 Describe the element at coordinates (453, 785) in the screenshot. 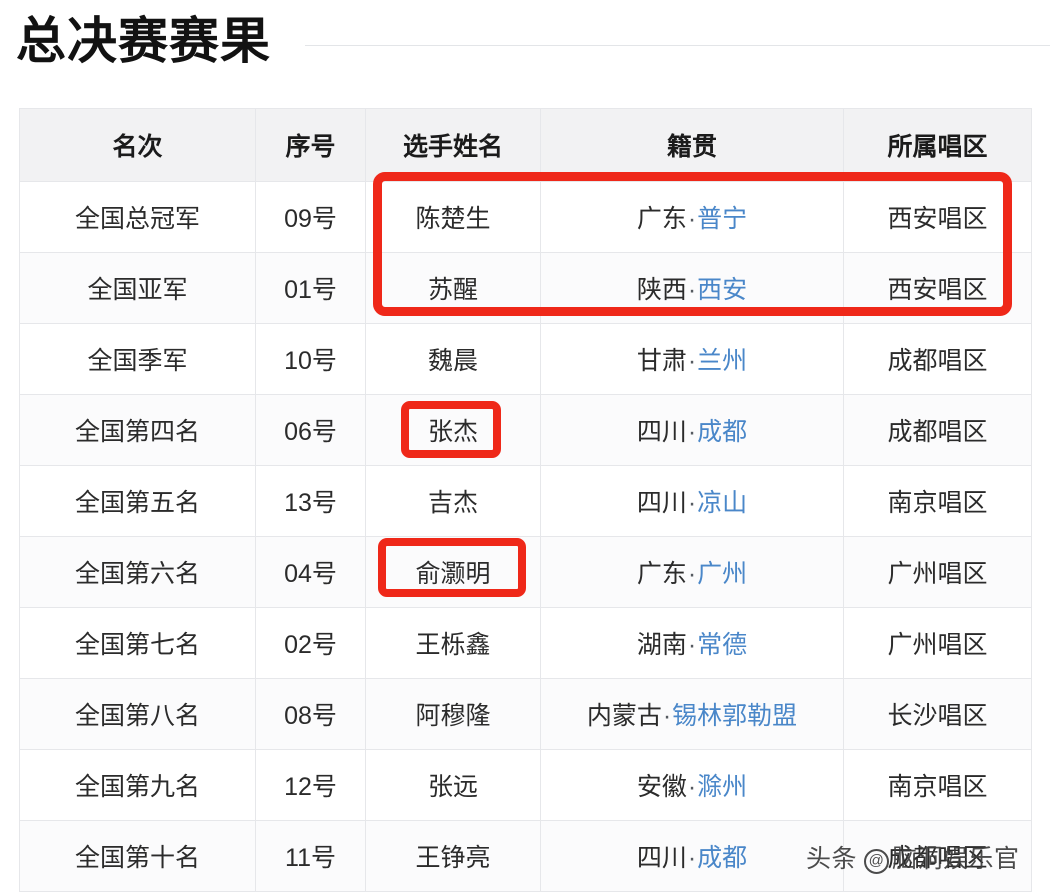

I see `cell-contestant-name: 张远` at that location.